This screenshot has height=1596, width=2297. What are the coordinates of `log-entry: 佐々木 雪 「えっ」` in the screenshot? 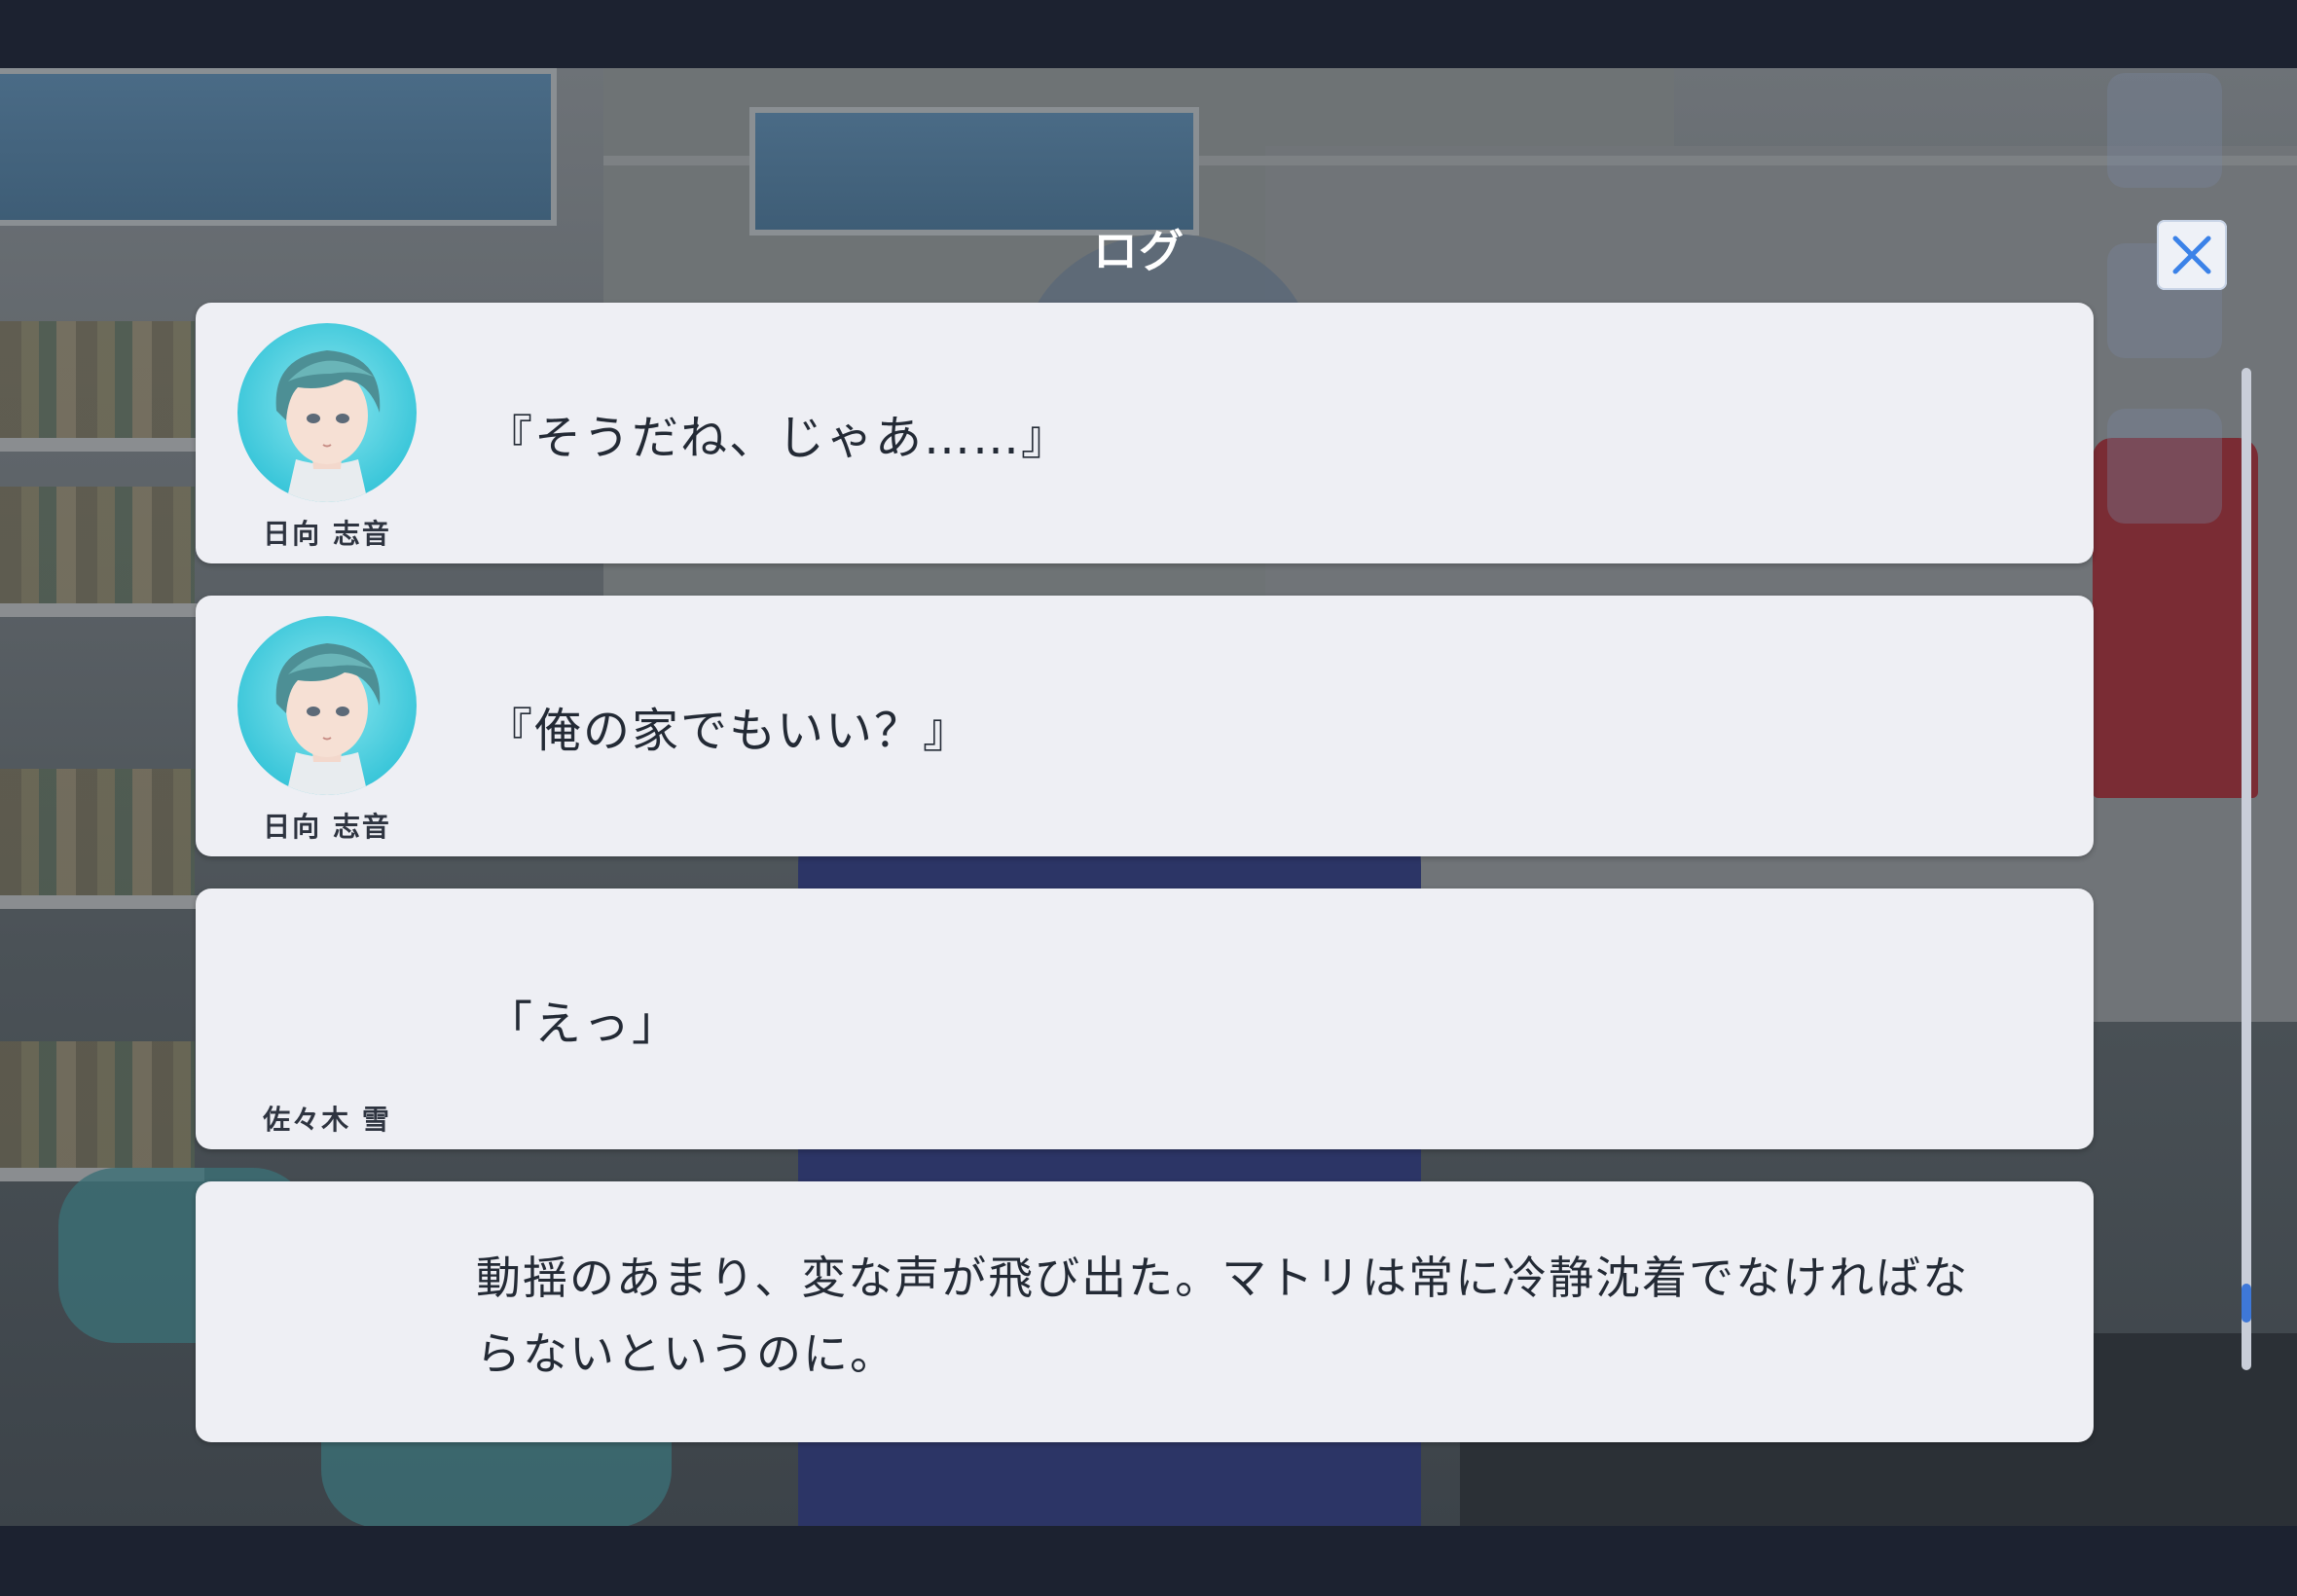 It's located at (1145, 1019).